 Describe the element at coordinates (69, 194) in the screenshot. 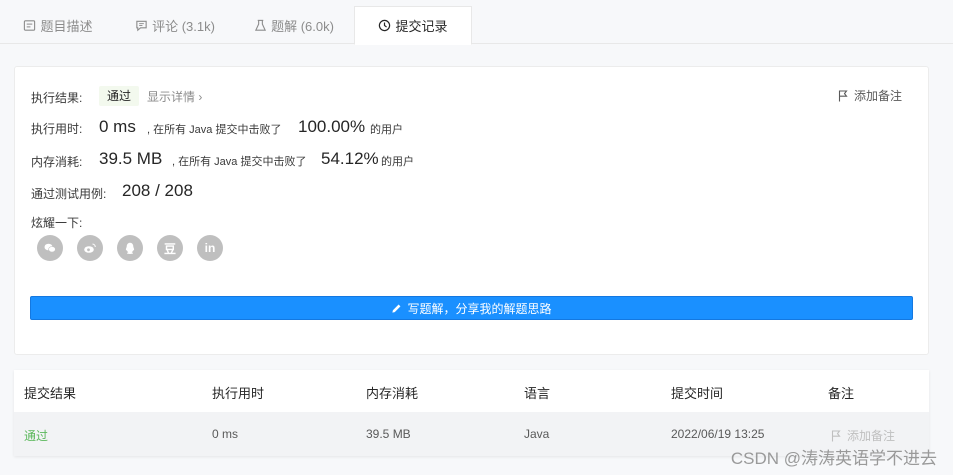

I see `test-cases-label: 通过测试用例:` at that location.